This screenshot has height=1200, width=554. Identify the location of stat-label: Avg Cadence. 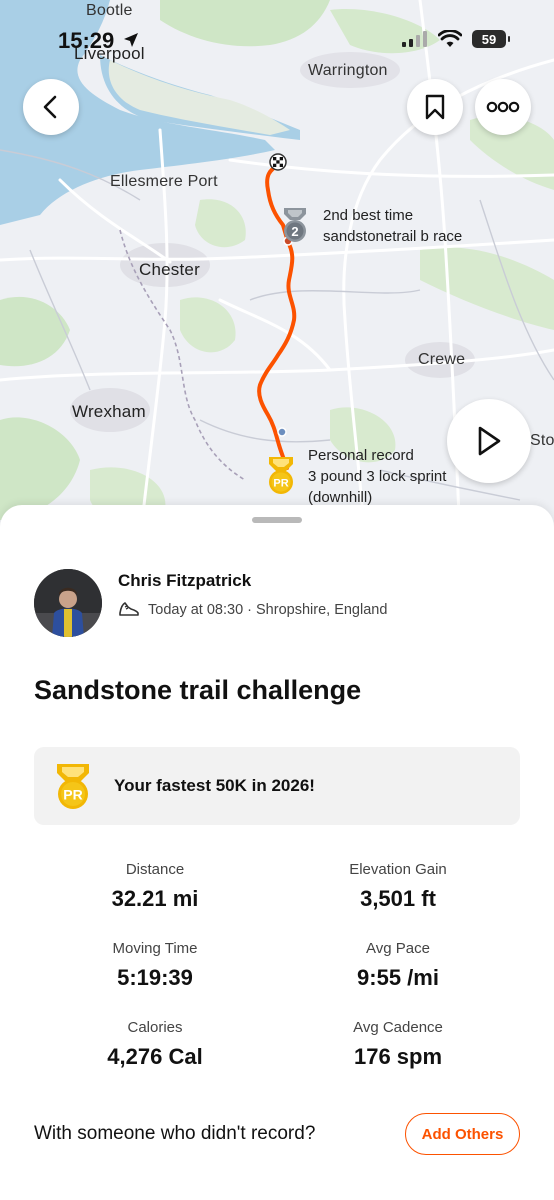
(398, 1027).